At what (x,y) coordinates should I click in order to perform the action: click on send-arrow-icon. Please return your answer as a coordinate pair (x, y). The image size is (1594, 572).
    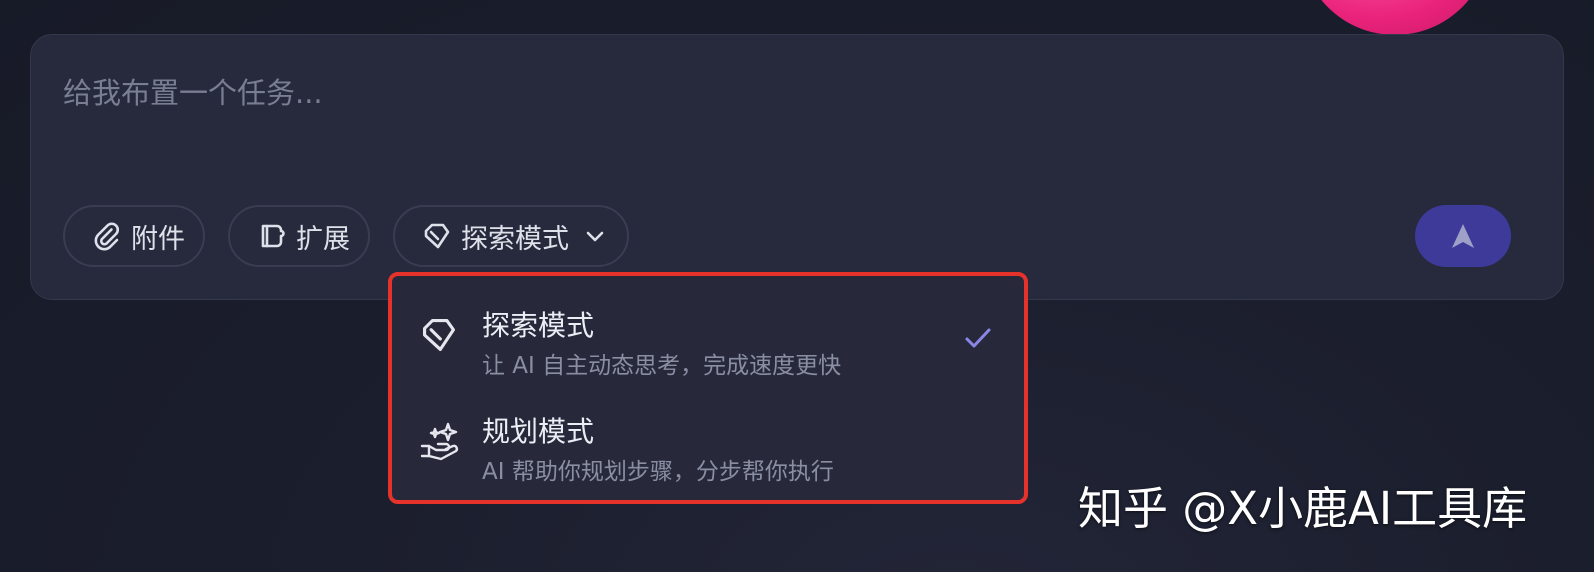
    Looking at the image, I should click on (1463, 236).